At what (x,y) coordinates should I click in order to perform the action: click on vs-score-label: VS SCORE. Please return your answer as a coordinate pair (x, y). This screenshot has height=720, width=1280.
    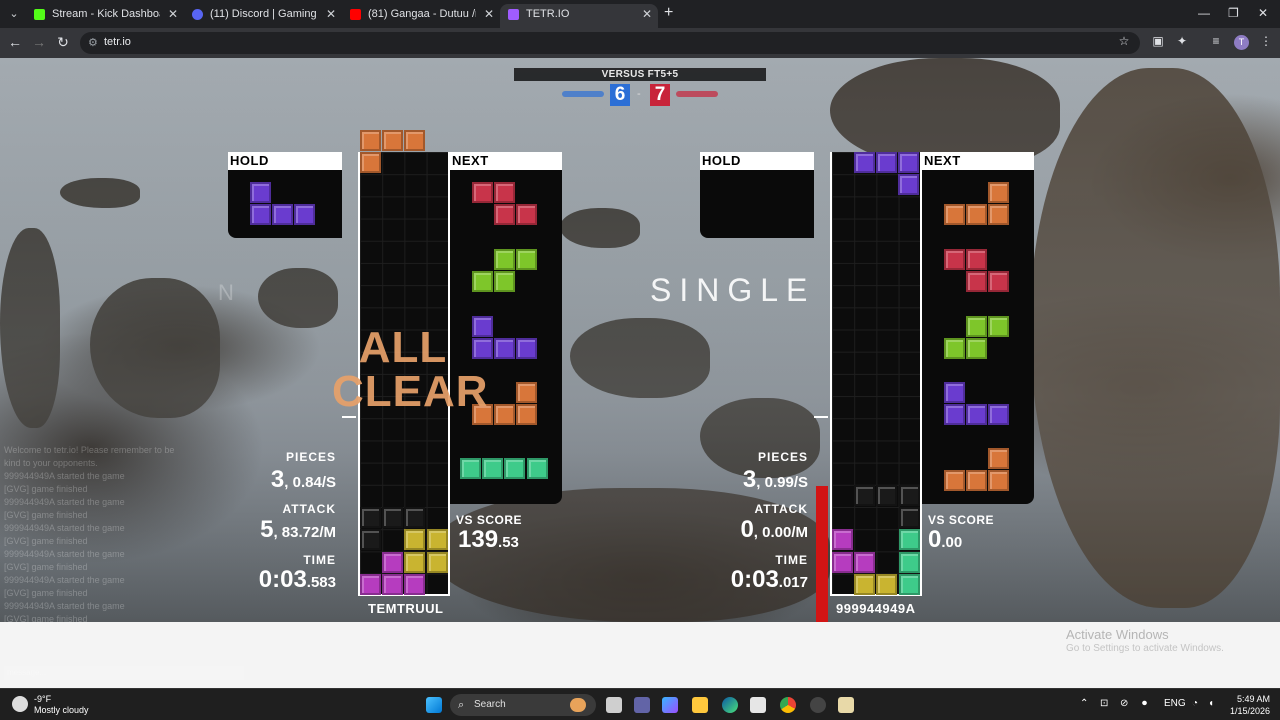
    Looking at the image, I should click on (489, 520).